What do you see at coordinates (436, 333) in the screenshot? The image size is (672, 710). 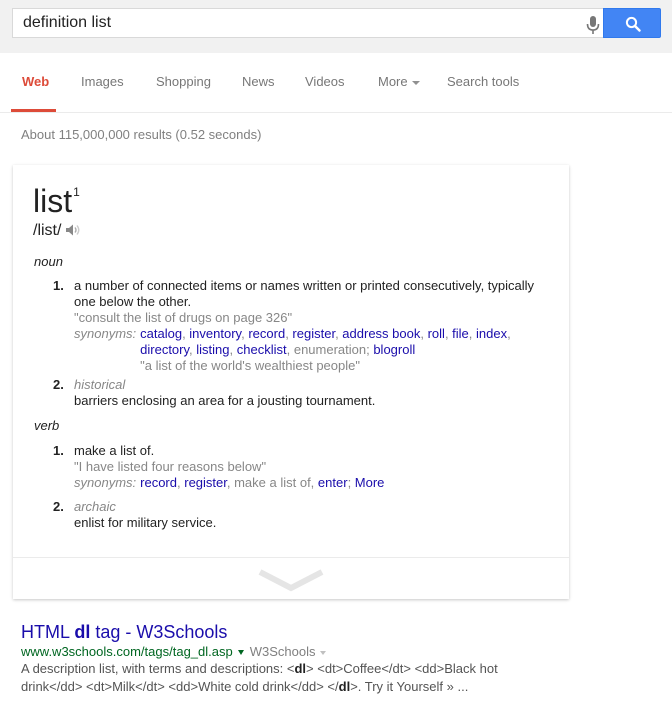 I see `synonym-link: roll` at bounding box center [436, 333].